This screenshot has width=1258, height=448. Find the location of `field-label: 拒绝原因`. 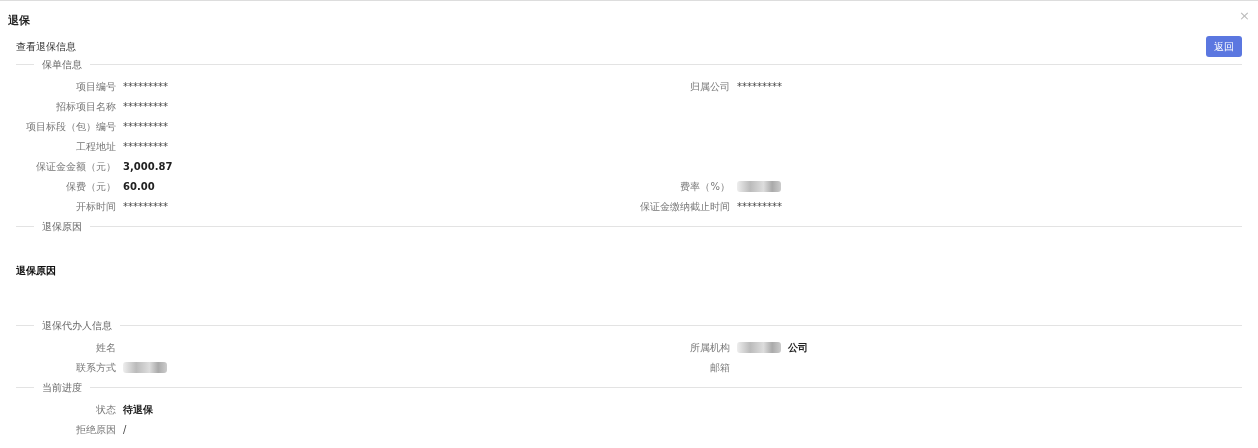

field-label: 拒绝原因 is located at coordinates (95, 430).